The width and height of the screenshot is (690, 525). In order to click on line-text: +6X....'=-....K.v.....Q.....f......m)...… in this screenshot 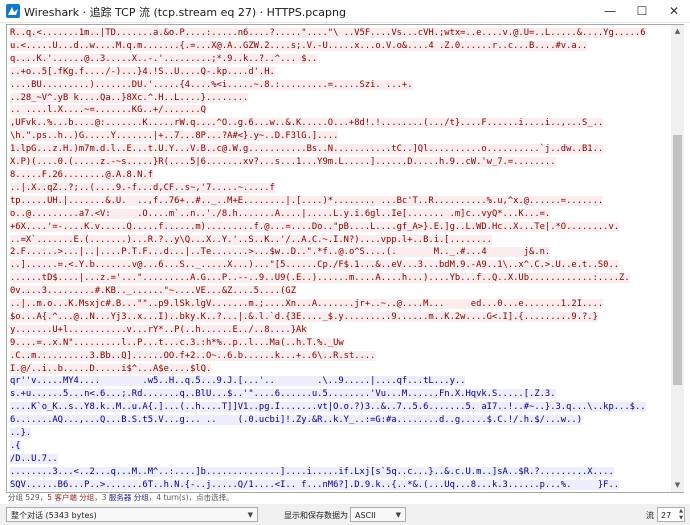, I will do `click(315, 226)`.